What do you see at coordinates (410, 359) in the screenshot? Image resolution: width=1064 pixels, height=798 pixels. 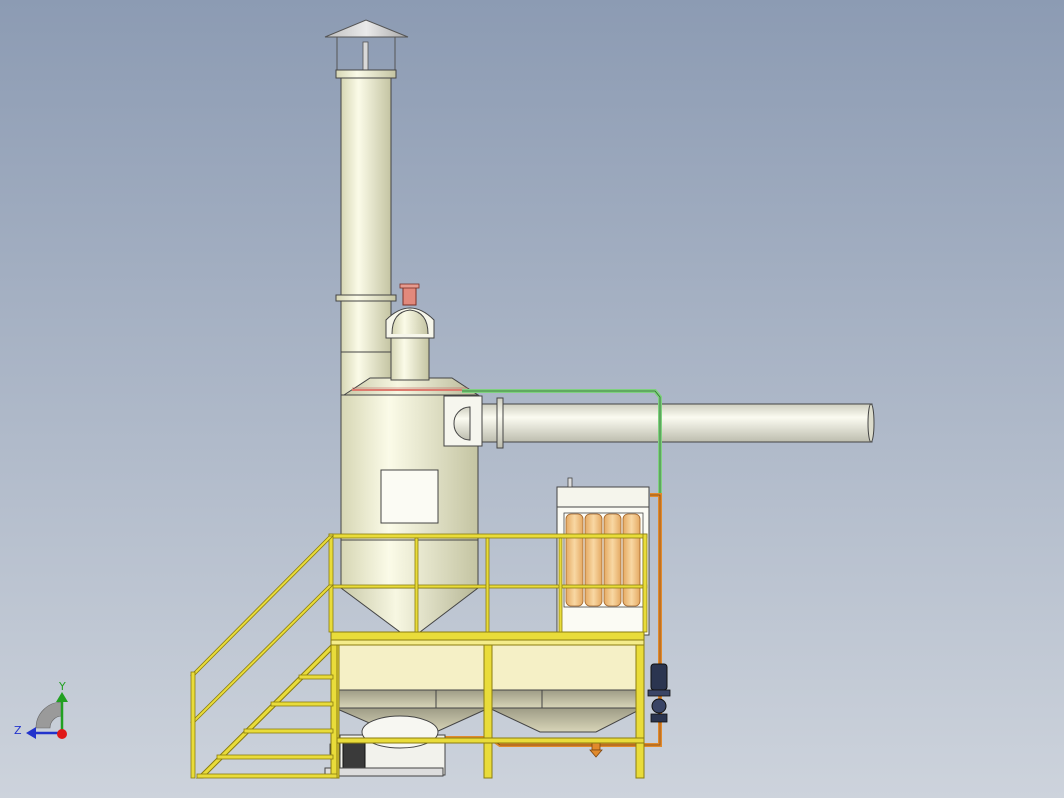 I see `outlet-pipe` at bounding box center [410, 359].